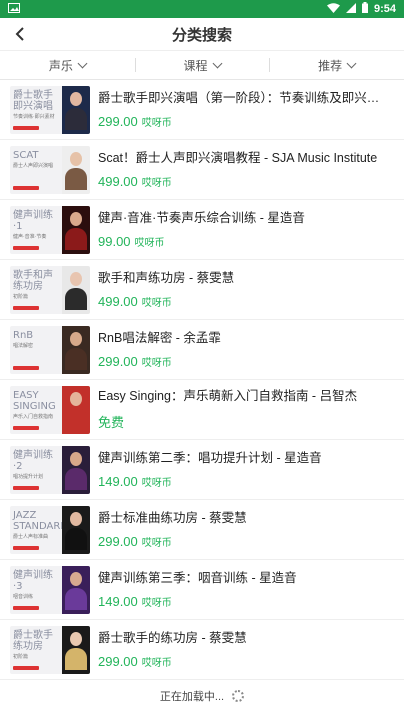 Image resolution: width=404 pixels, height=720 pixels. What do you see at coordinates (50, 529) in the screenshot?
I see `course-thumbnail: JAZZ STANDARD 爵士人声标准曲` at bounding box center [50, 529].